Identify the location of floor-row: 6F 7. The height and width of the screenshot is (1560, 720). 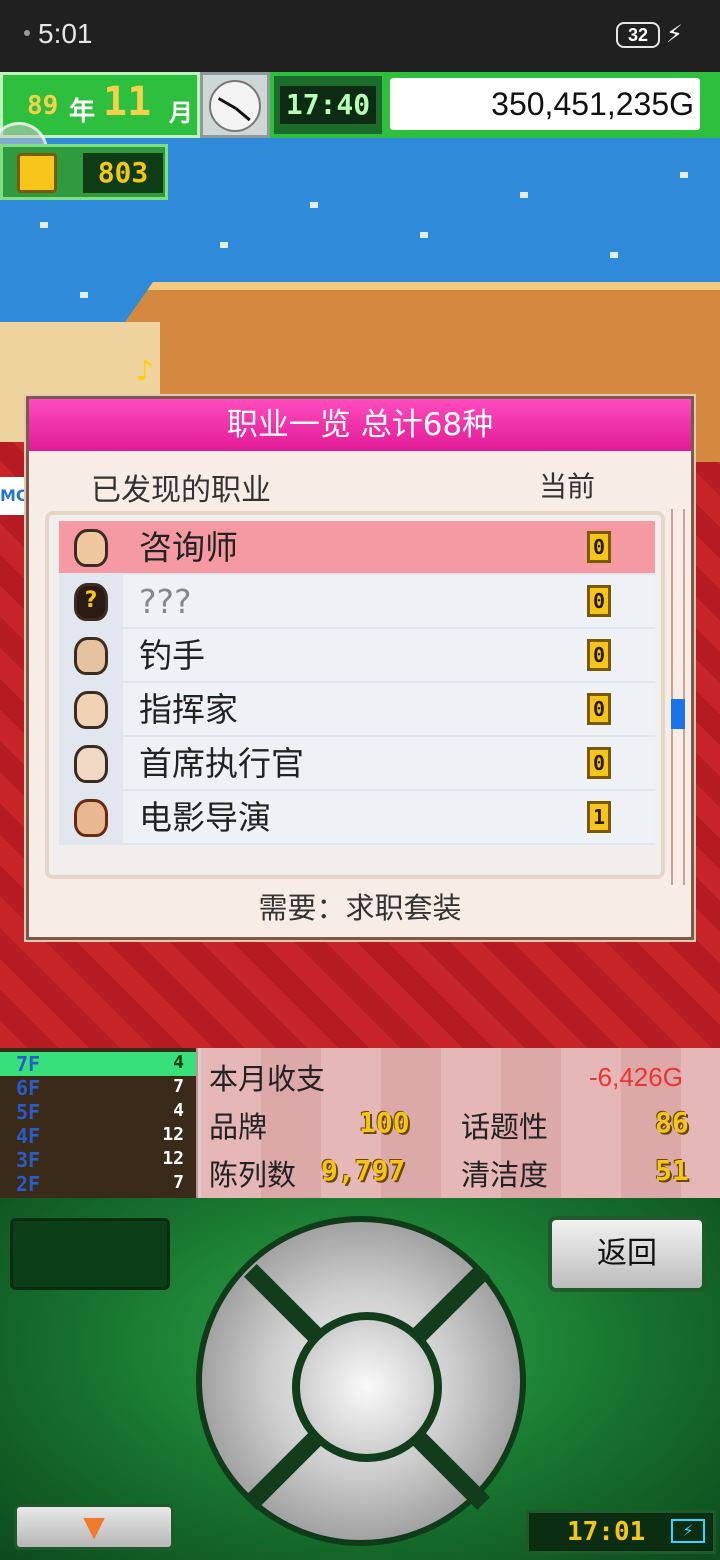
(98, 1088).